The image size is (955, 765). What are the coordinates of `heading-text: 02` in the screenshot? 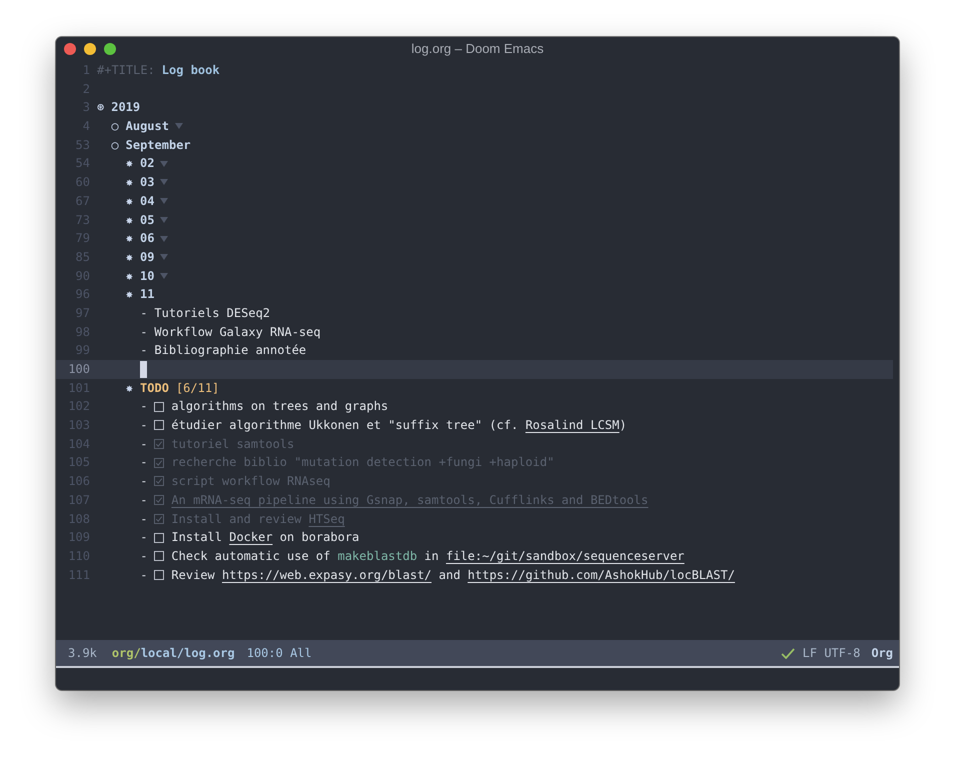 It's located at (147, 164).